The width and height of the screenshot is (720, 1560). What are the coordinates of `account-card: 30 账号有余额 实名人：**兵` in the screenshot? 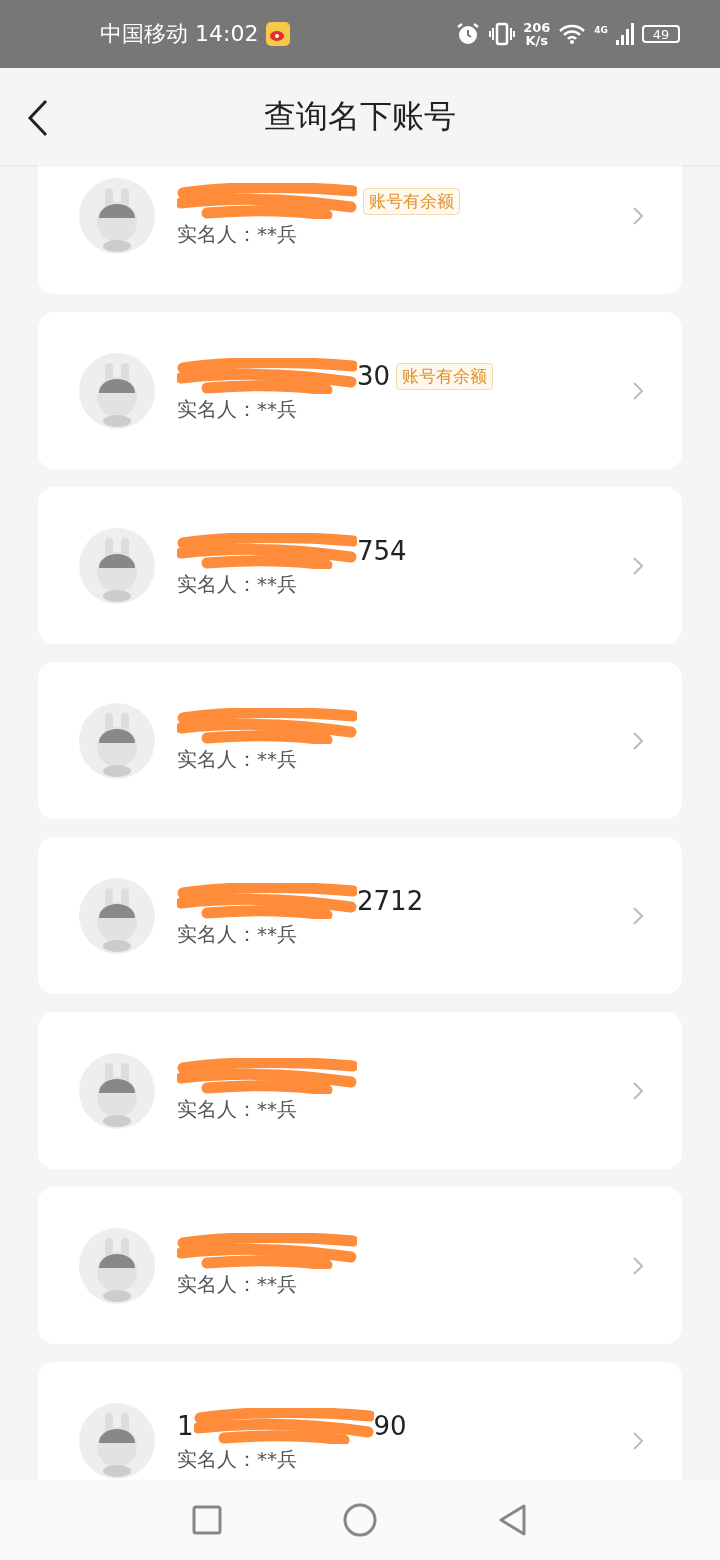 It's located at (360, 390).